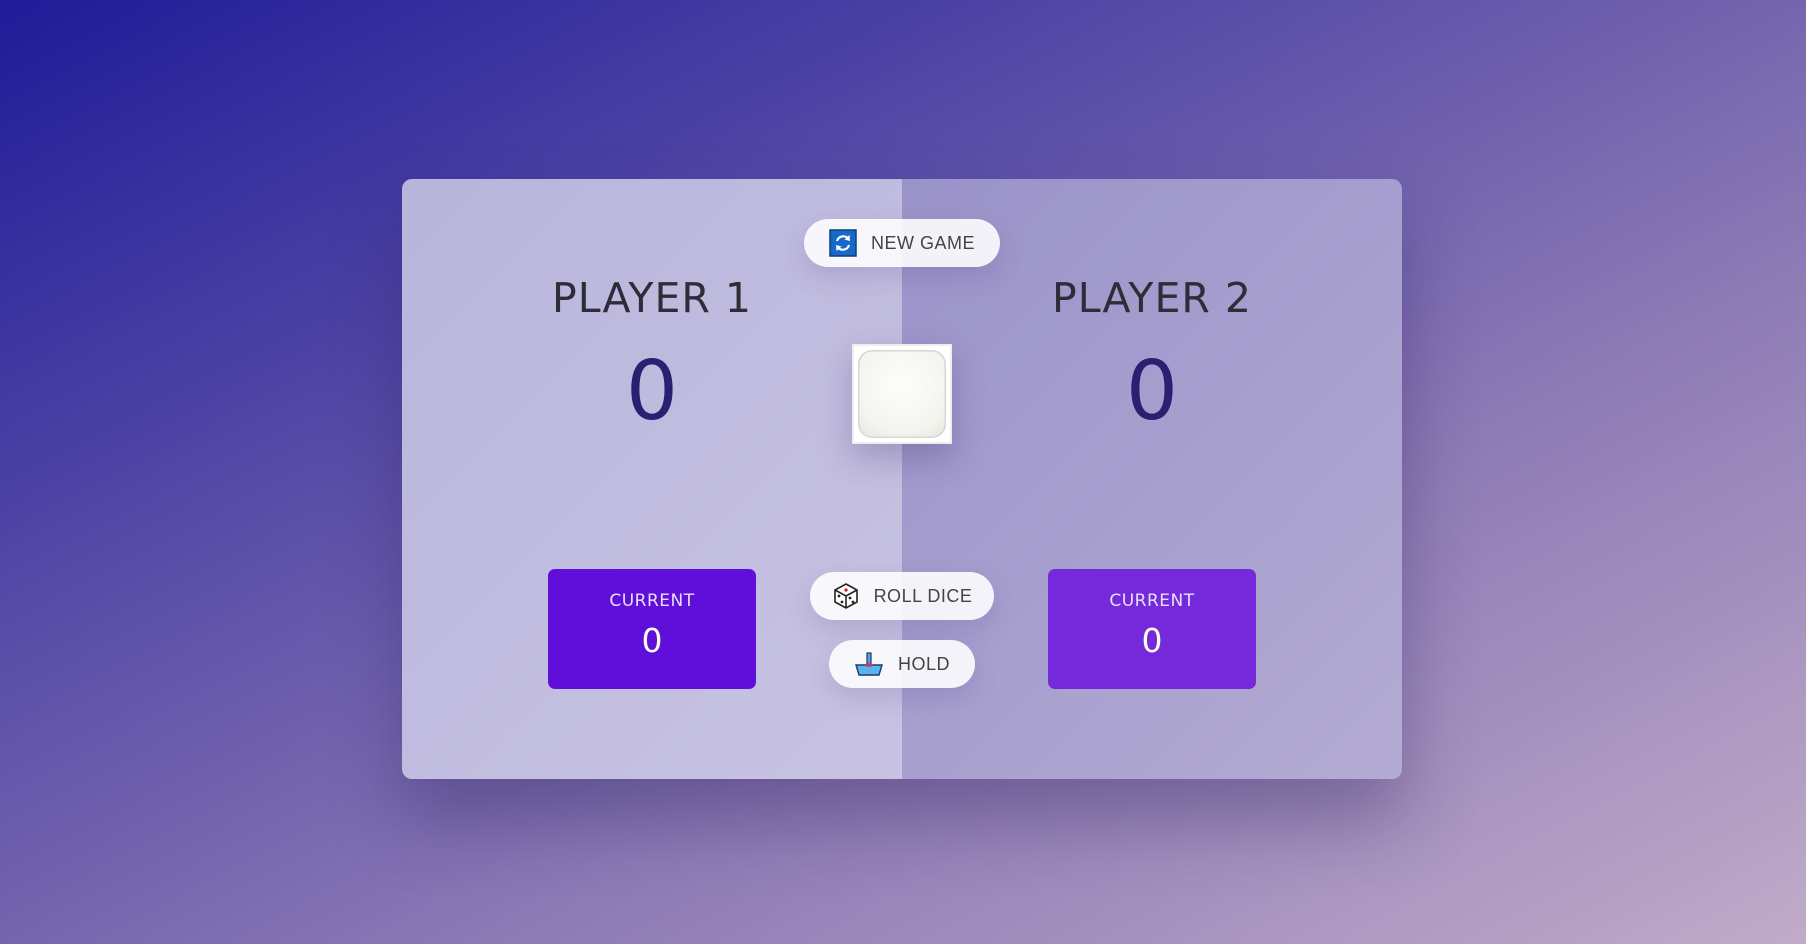 This screenshot has width=1806, height=944. Describe the element at coordinates (1152, 391) in the screenshot. I see `player-2-total-score: 0` at that location.